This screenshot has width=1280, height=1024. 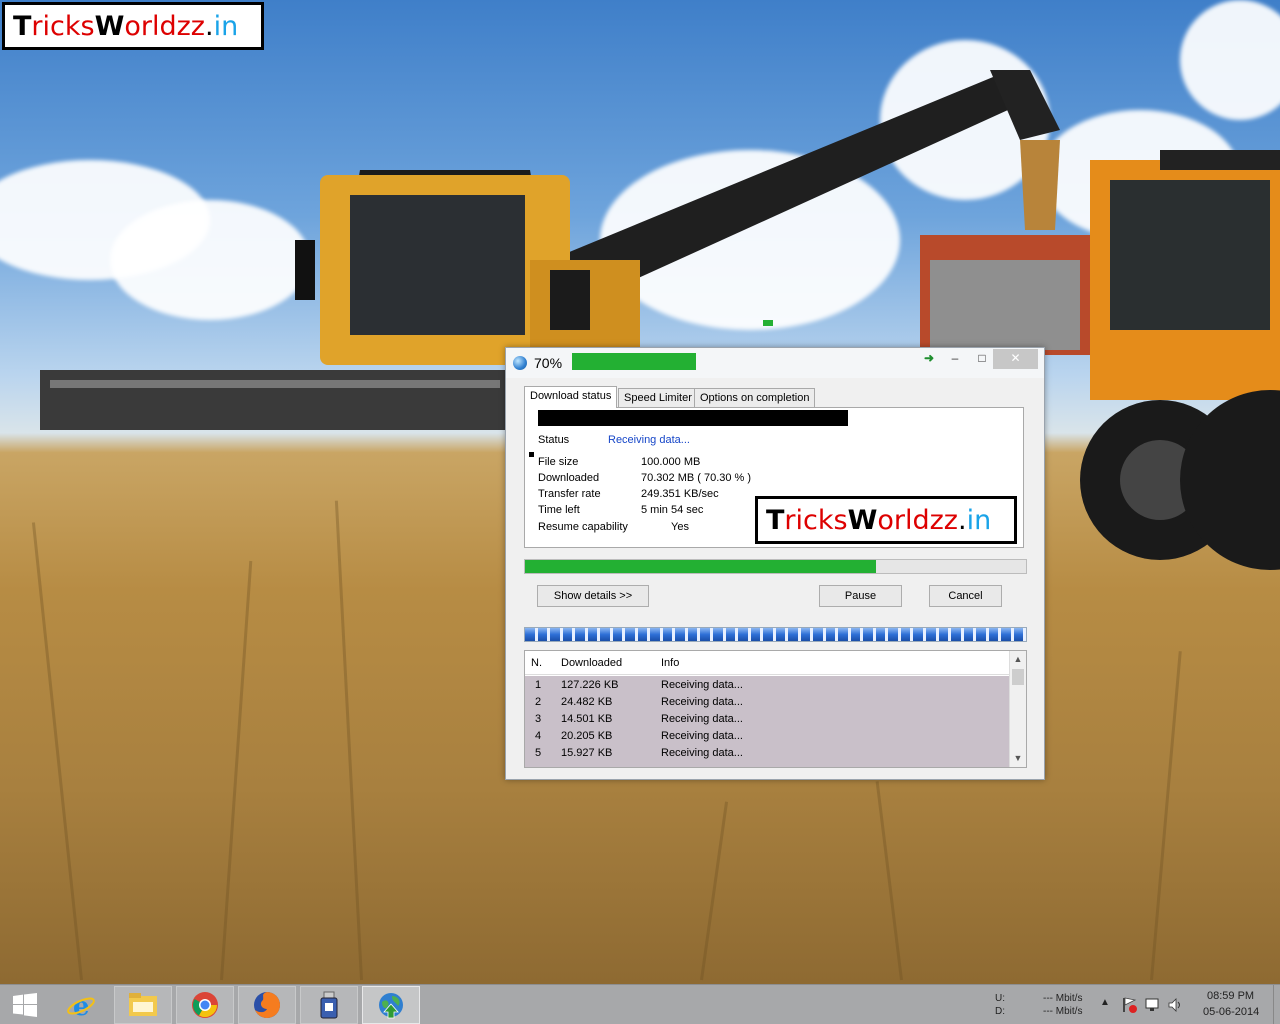 I want to click on time-left-value: 5 min 54 sec, so click(x=672, y=510).